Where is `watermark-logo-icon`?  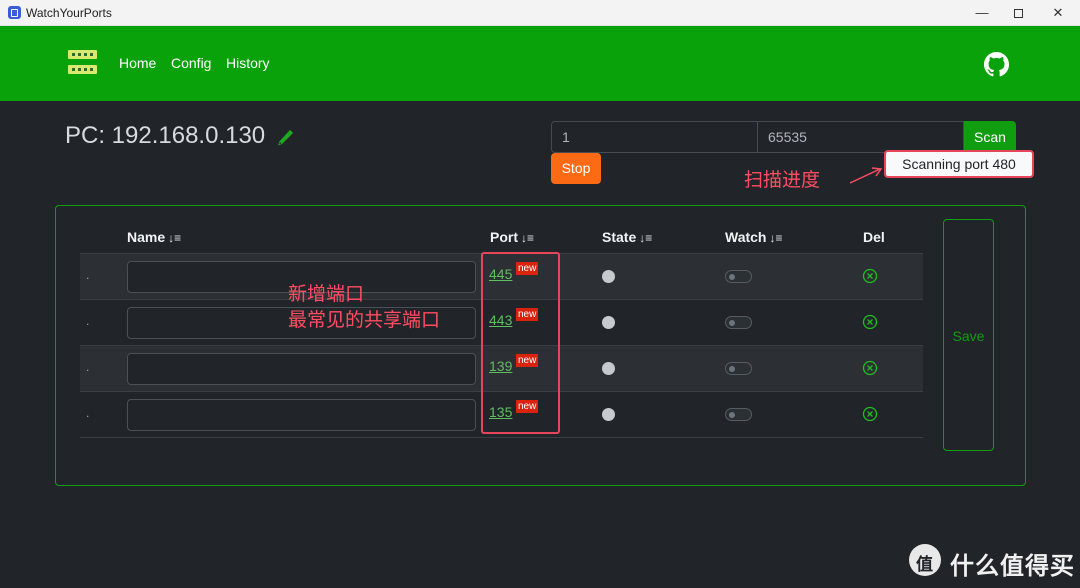 watermark-logo-icon is located at coordinates (925, 560).